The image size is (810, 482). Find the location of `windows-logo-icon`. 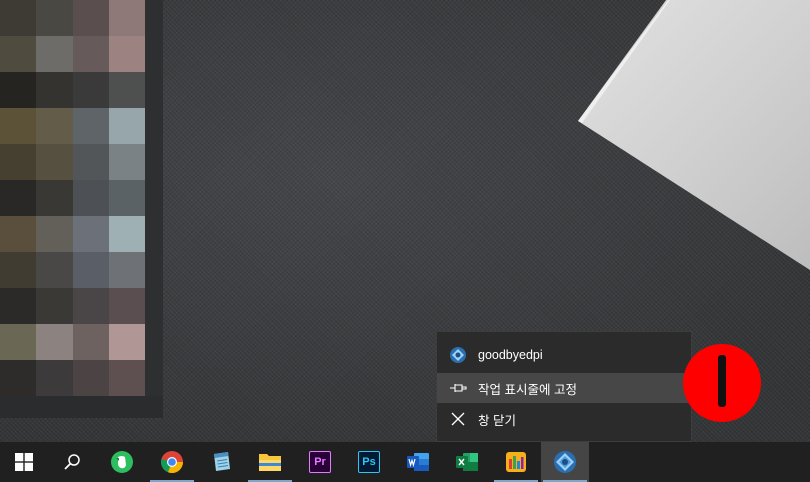

windows-logo-icon is located at coordinates (24, 462).